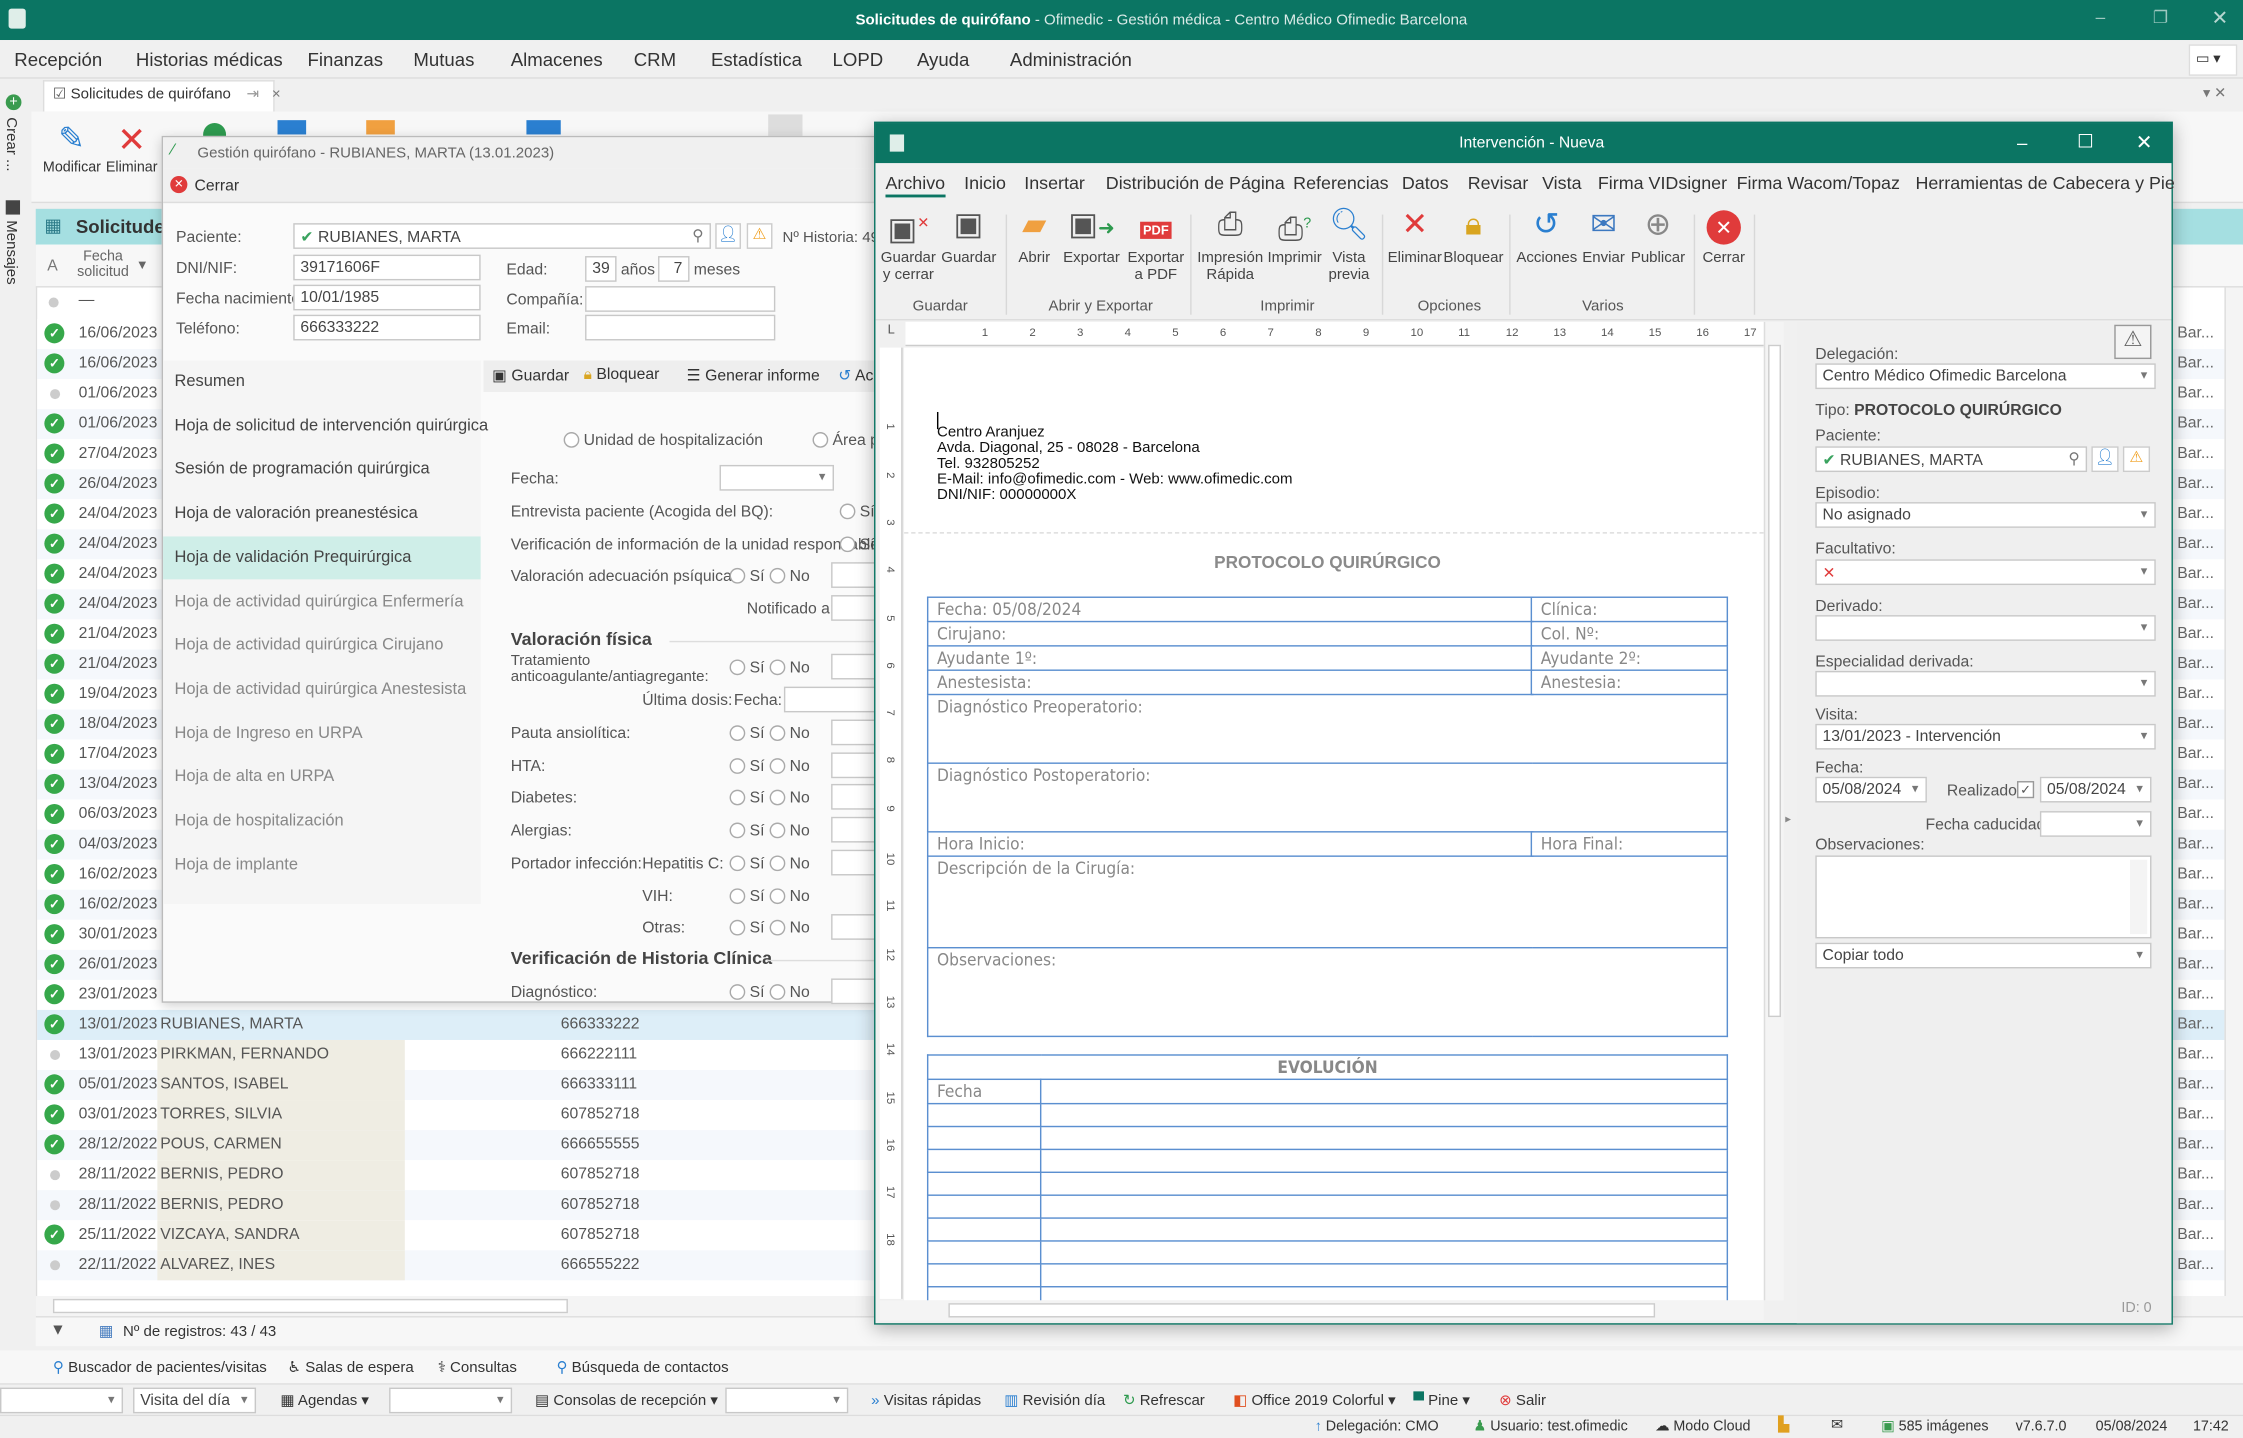 The width and height of the screenshot is (2243, 1438). What do you see at coordinates (1837, 1426) in the screenshot?
I see `mail-icon: ✉` at bounding box center [1837, 1426].